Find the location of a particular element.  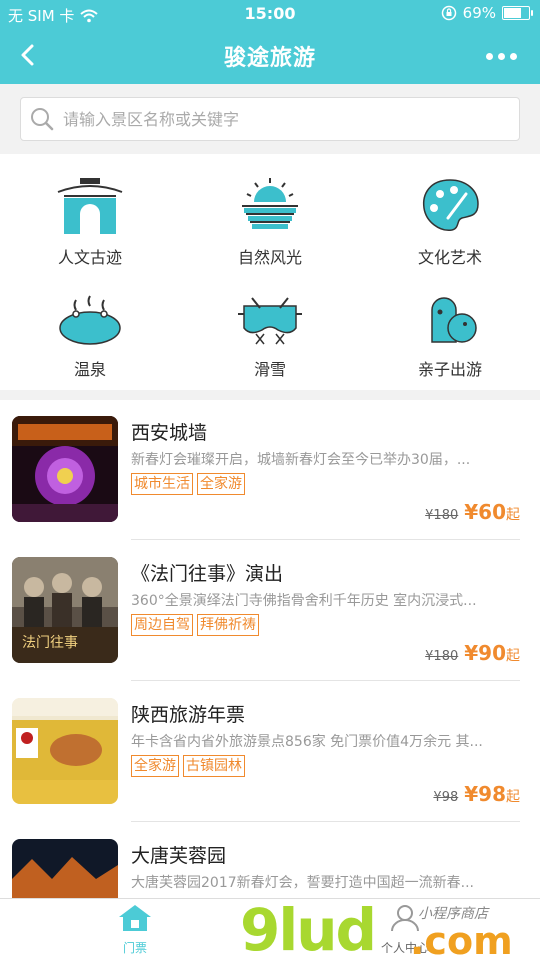

home-icon is located at coordinates (135, 918).